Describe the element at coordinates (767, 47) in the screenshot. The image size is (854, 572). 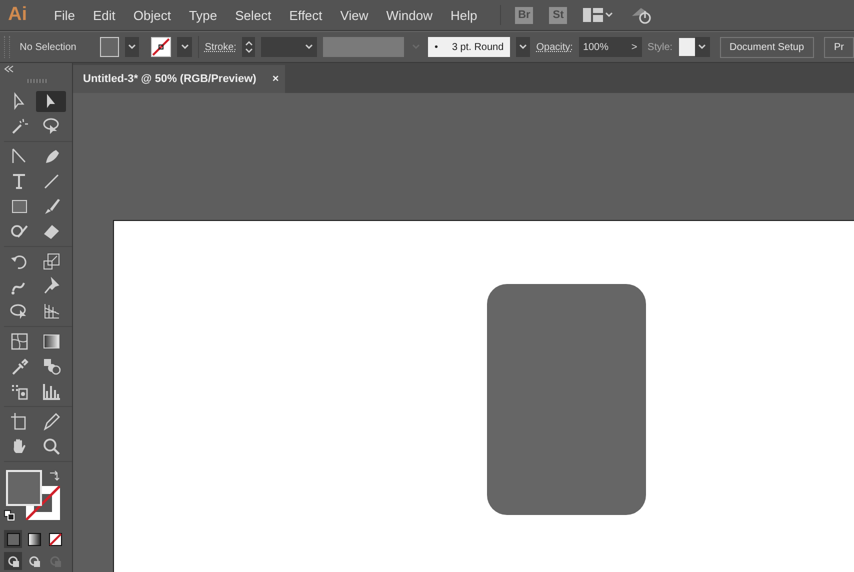
I see `toolbar-button: Document Setup` at that location.